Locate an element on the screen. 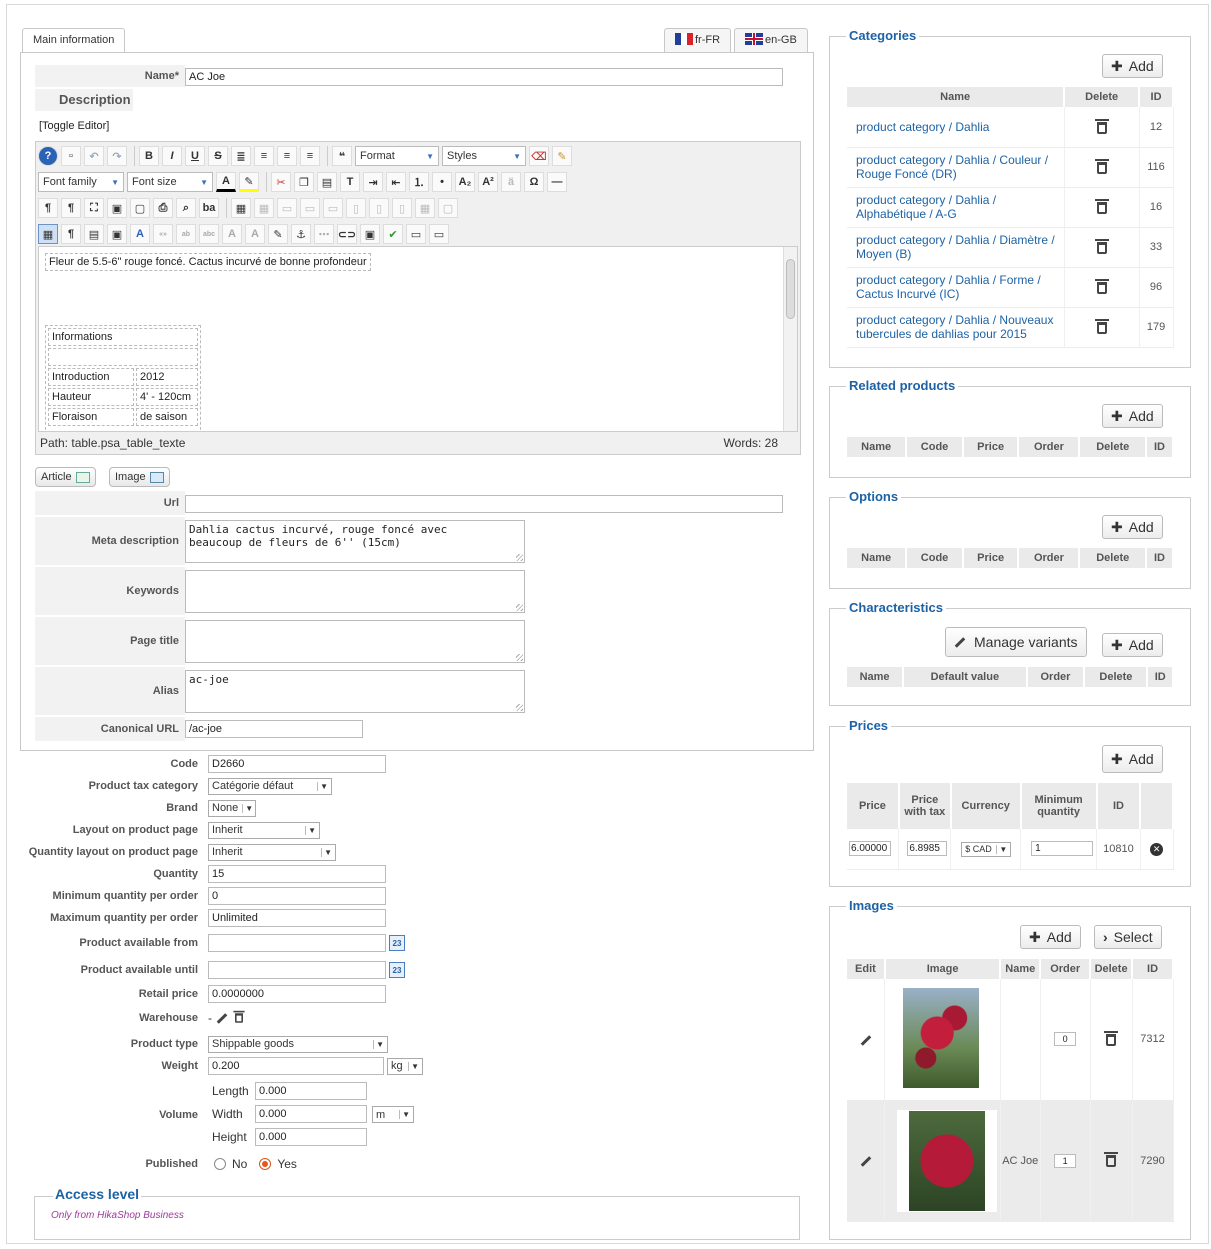 The image size is (1211, 1249). fullscreen-icon: ⛶ is located at coordinates (94, 208).